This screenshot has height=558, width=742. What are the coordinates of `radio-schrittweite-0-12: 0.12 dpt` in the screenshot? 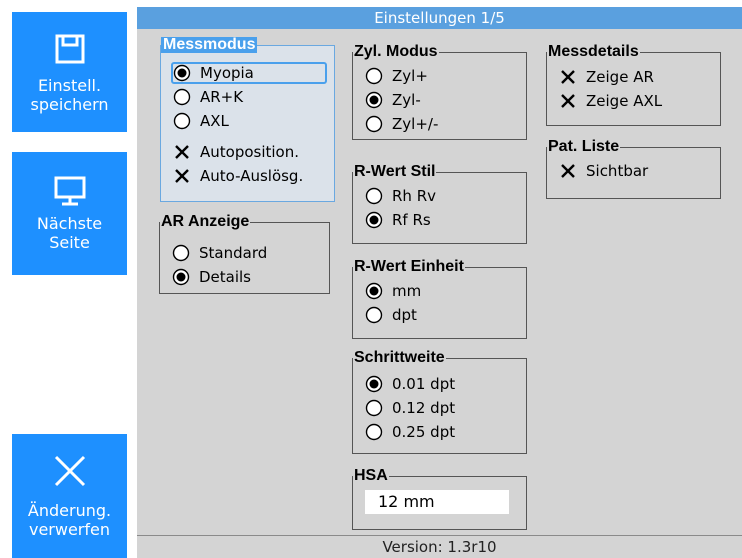 It's located at (440, 408).